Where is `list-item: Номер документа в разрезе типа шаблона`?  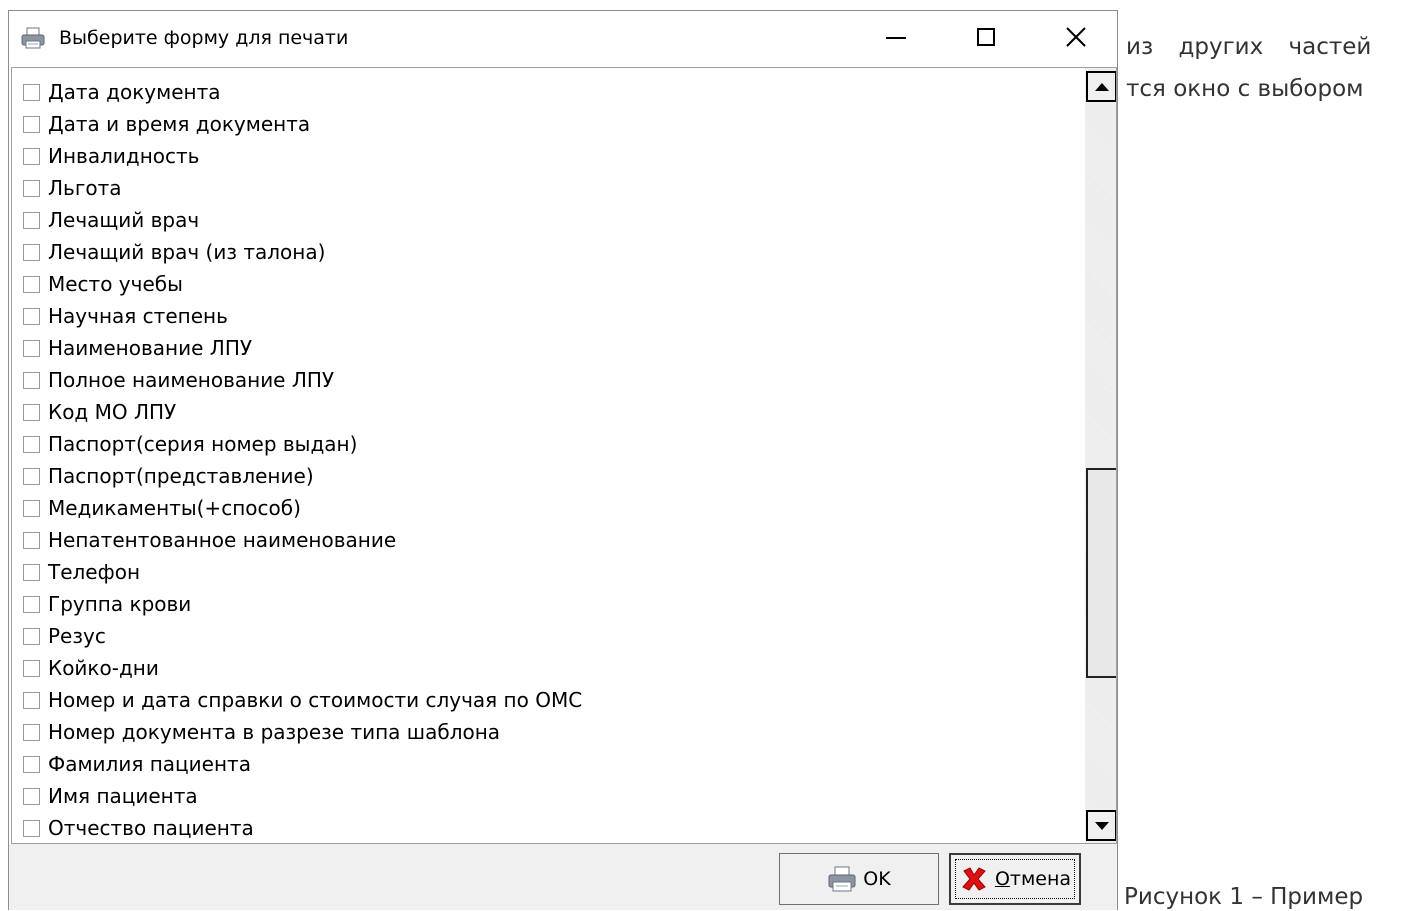
list-item: Номер документа в разрезе типа шаблона is located at coordinates (256, 732).